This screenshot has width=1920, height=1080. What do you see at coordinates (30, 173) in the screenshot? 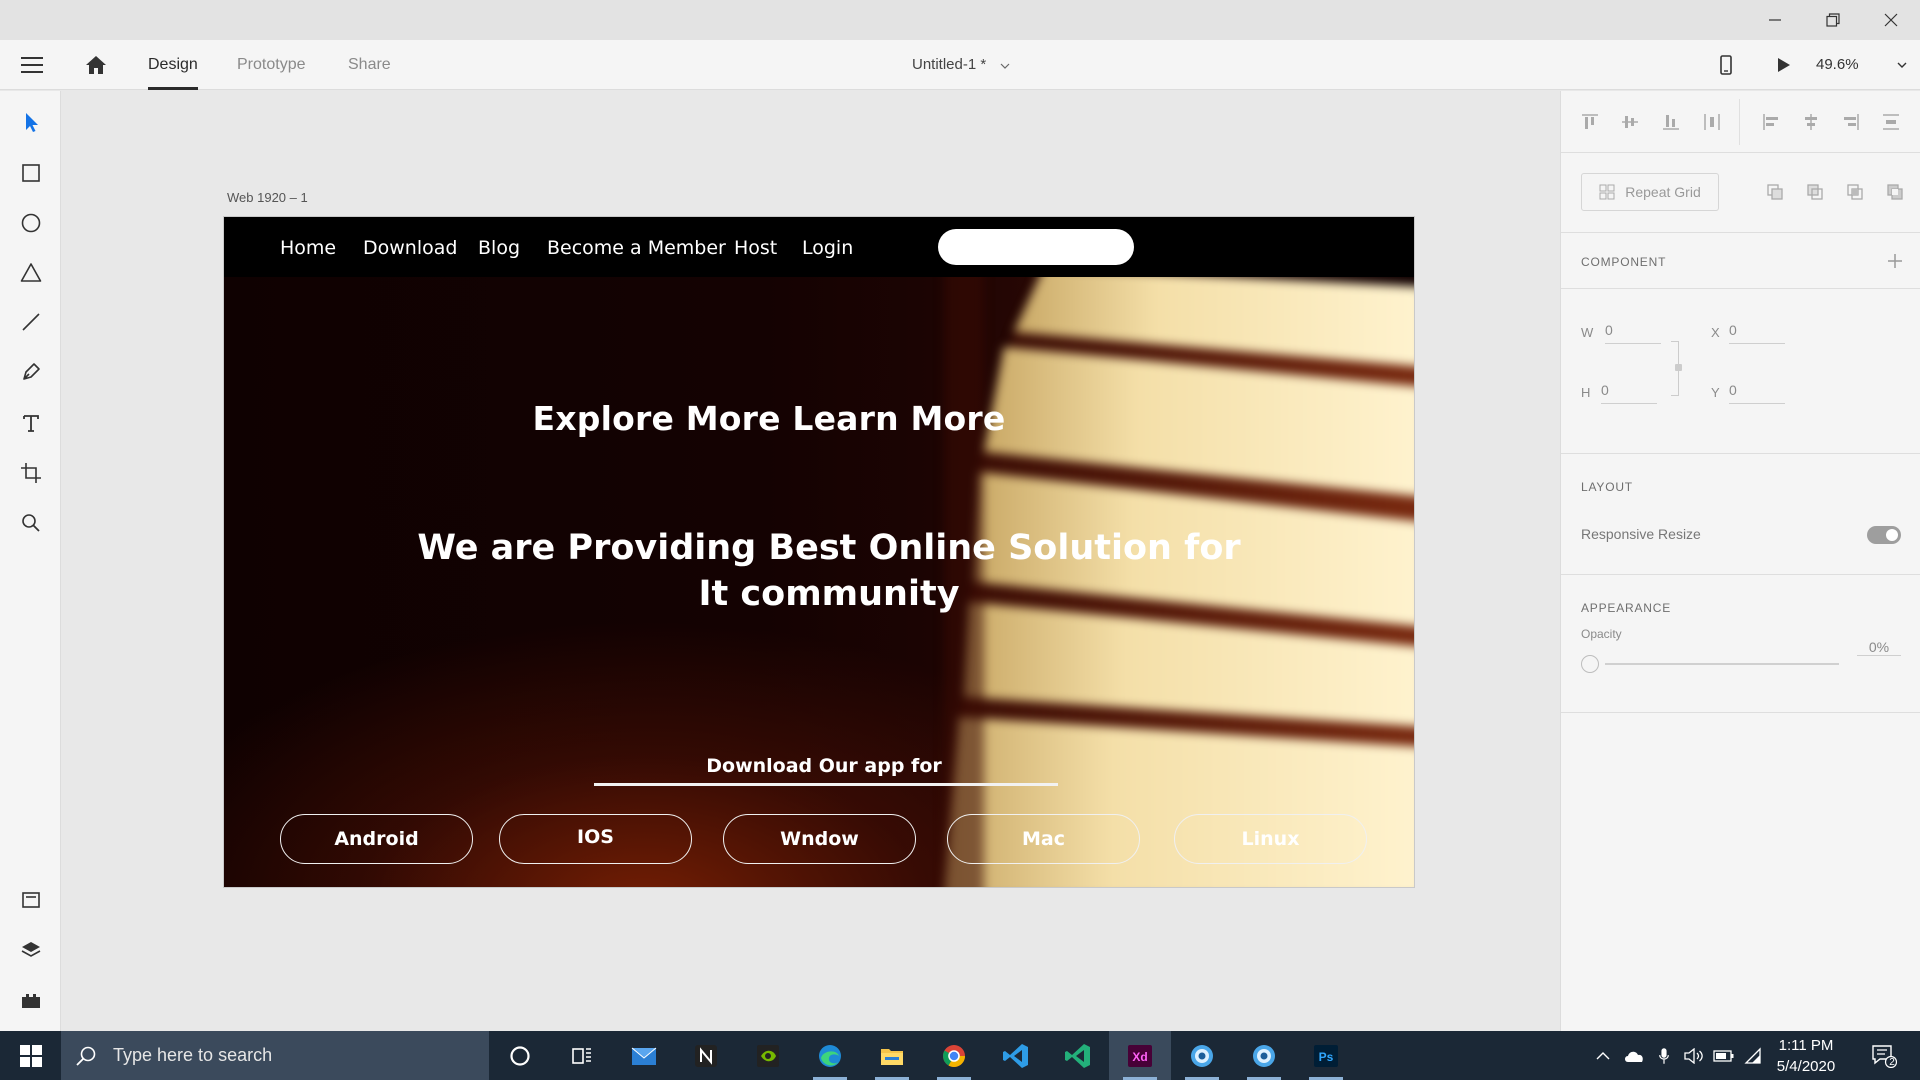
I see `rectangle-tool` at bounding box center [30, 173].